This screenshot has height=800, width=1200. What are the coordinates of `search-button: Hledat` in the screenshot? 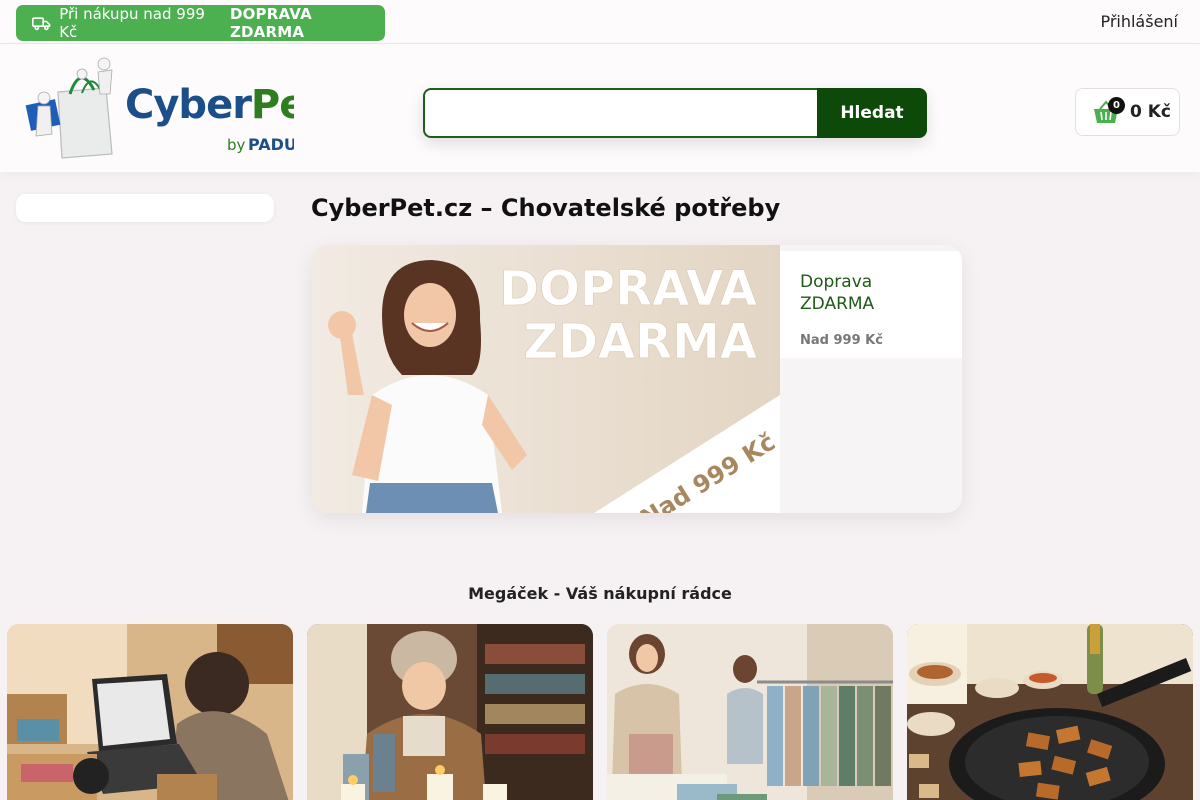 It's located at (872, 113).